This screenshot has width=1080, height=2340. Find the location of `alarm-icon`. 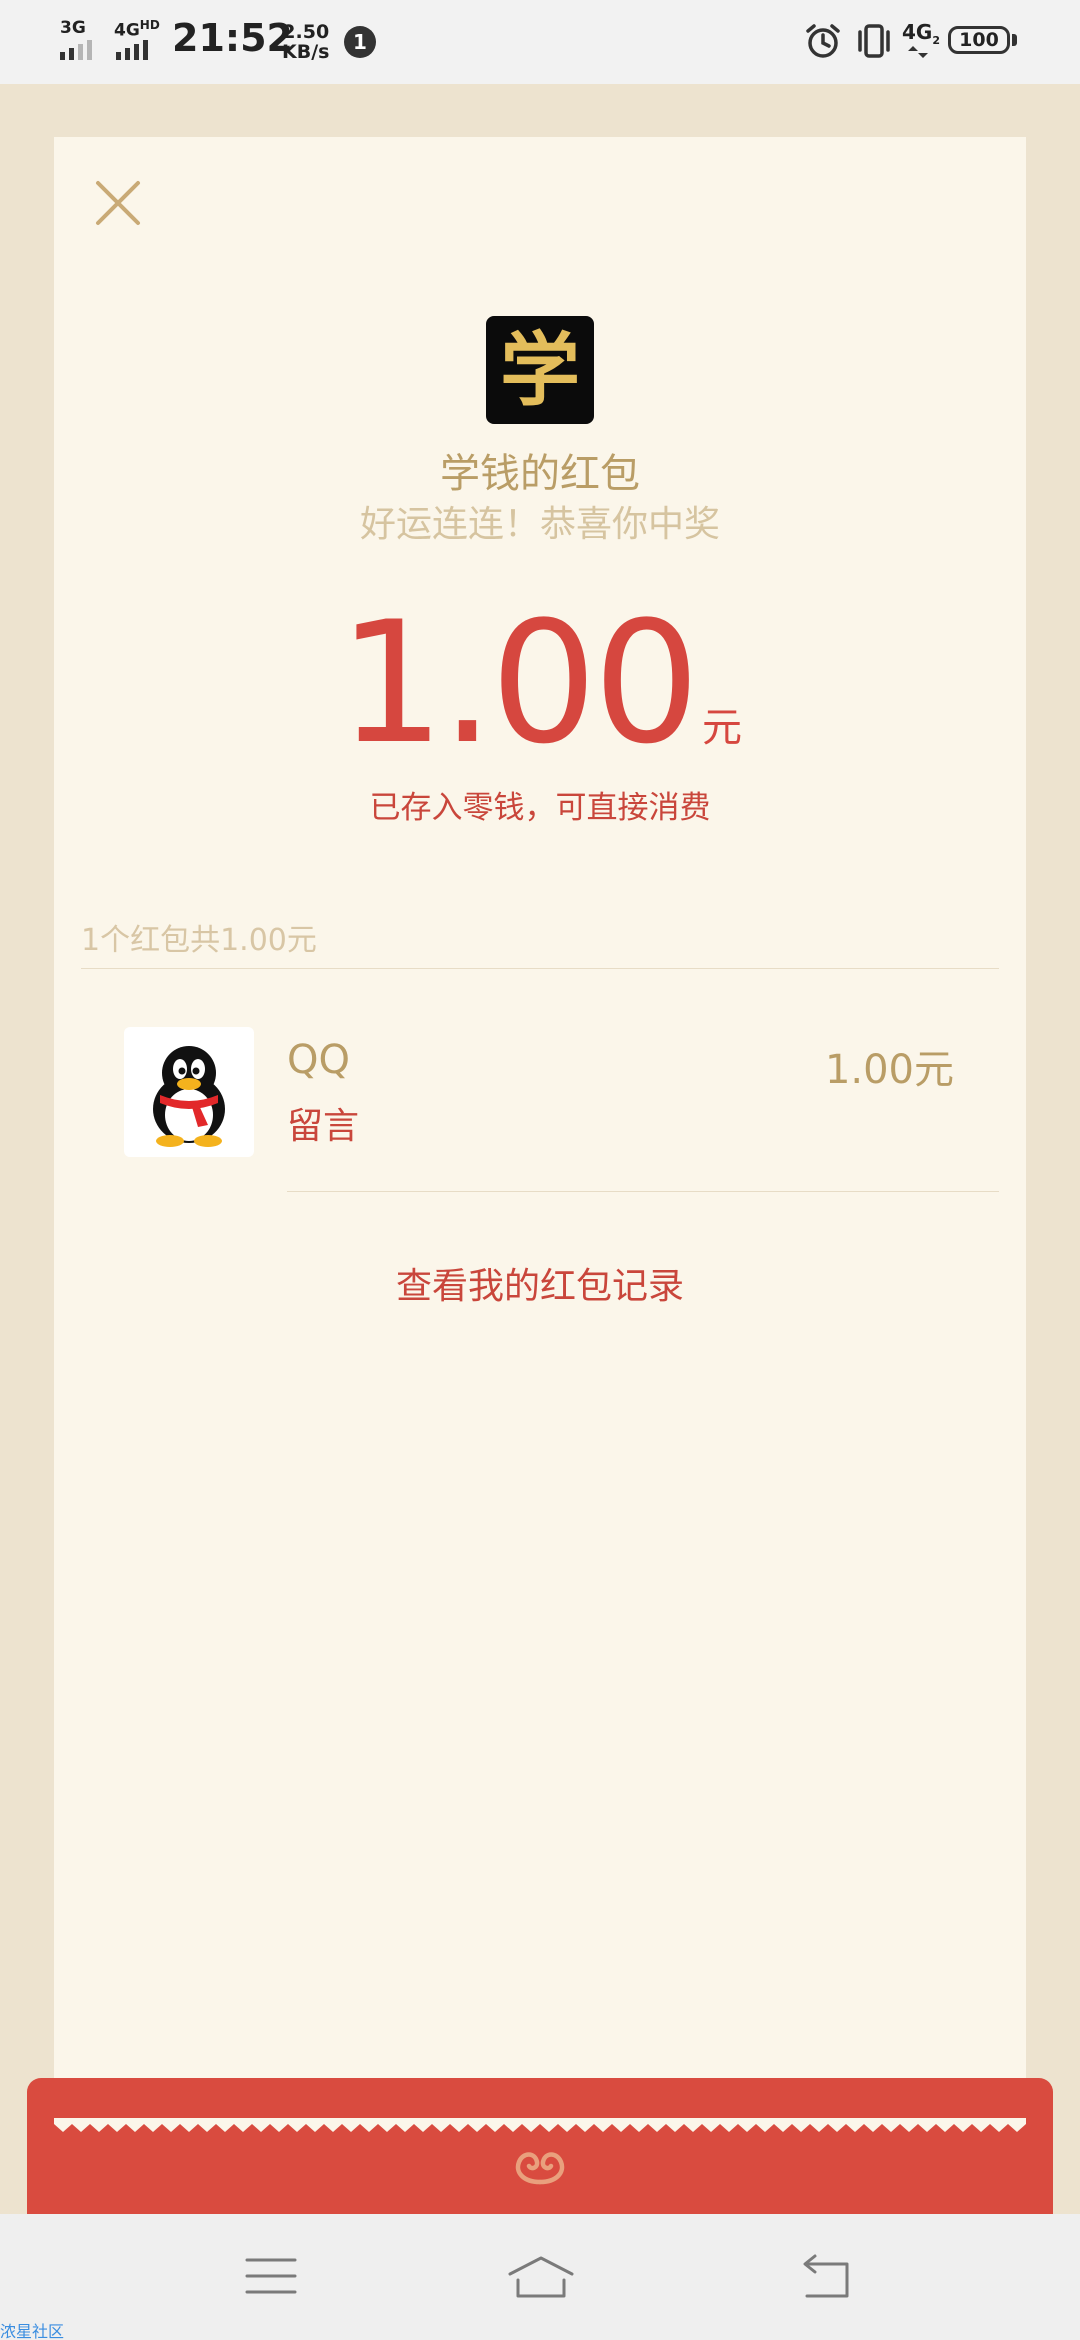

alarm-icon is located at coordinates (823, 41).